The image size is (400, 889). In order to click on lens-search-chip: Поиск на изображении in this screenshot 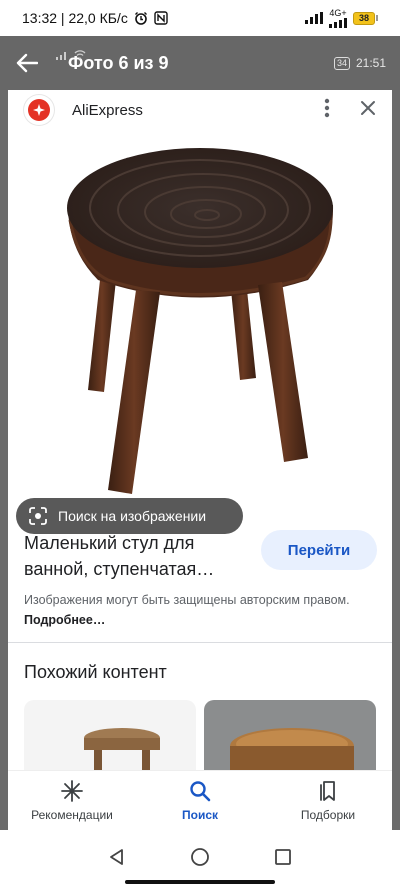, I will do `click(129, 516)`.